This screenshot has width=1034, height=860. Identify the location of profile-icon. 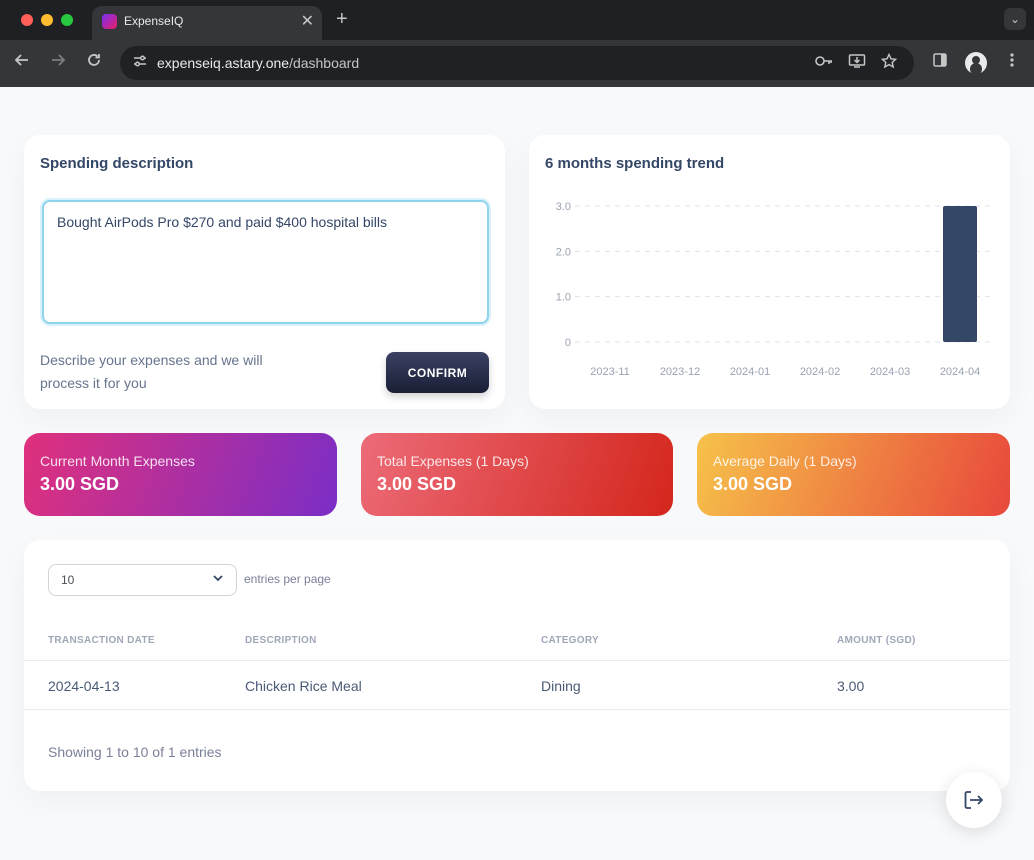
(976, 63).